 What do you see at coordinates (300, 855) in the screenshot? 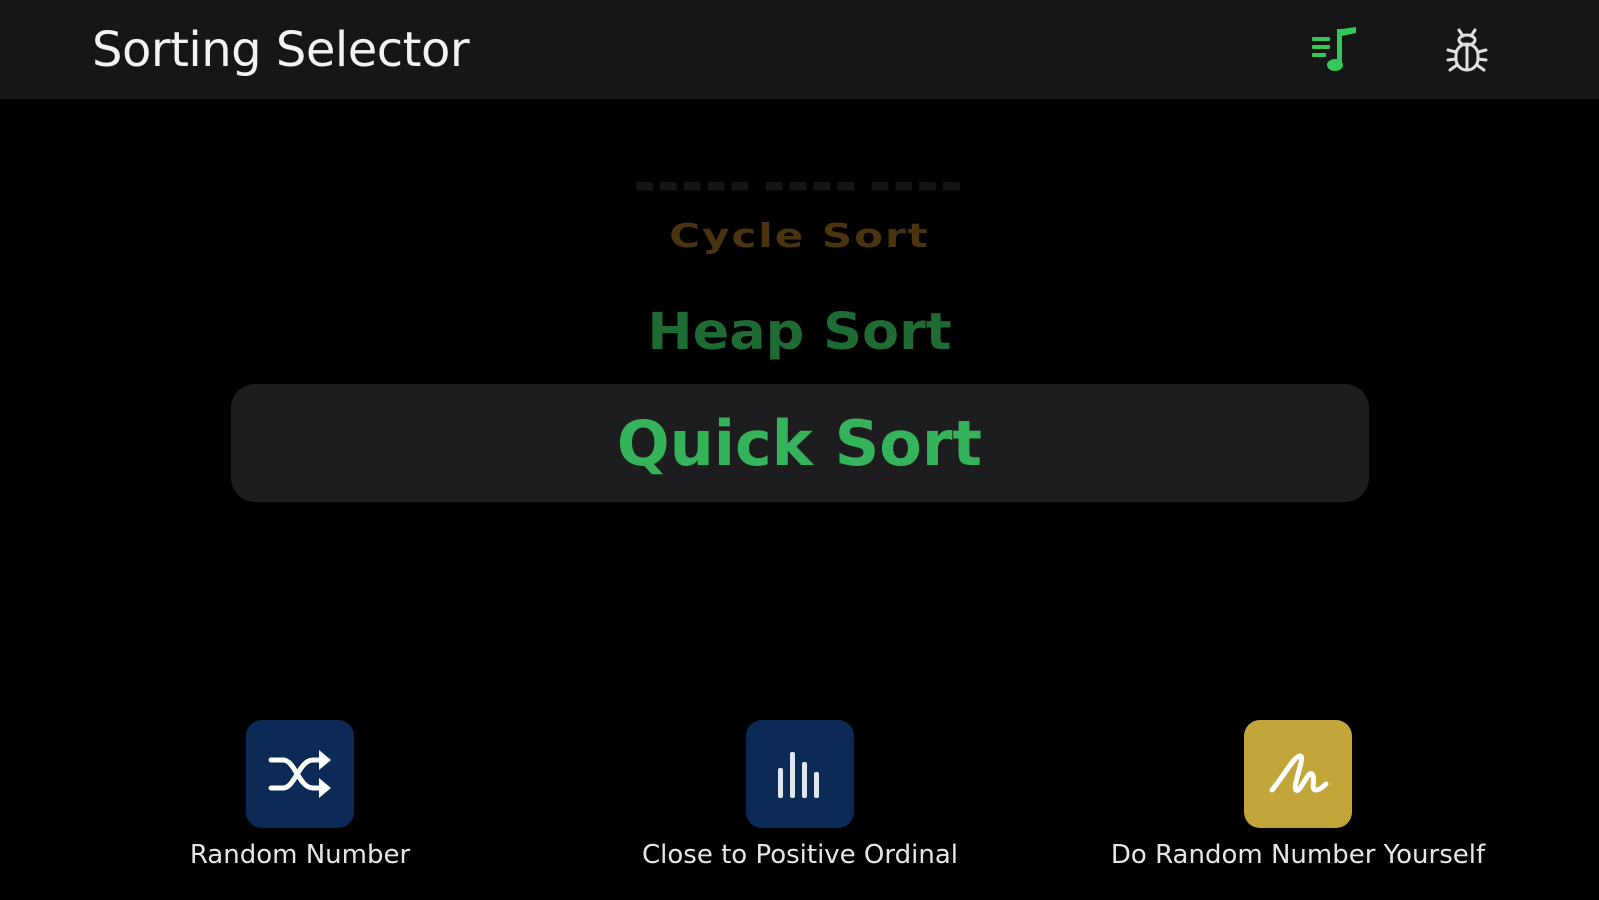
I see `random-number-label: Random Number` at bounding box center [300, 855].